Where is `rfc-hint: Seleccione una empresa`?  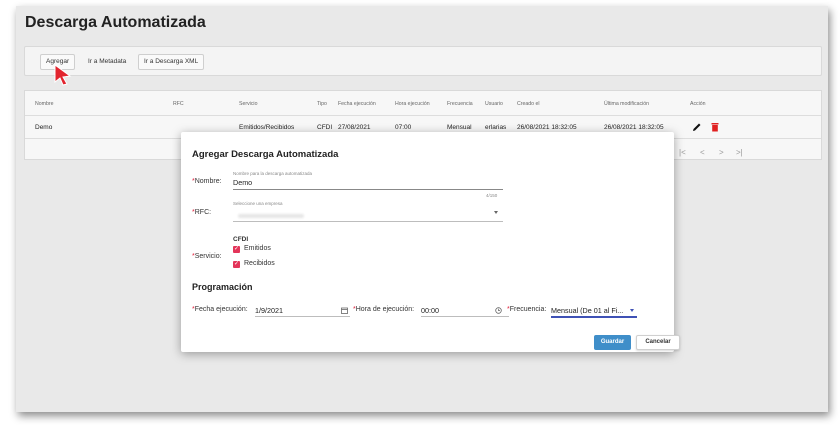
rfc-hint: Seleccione una empresa is located at coordinates (258, 203).